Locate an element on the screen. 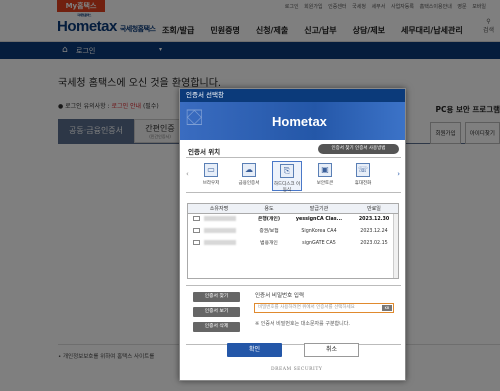  location-label: 보안토큰 is located at coordinates (325, 183).